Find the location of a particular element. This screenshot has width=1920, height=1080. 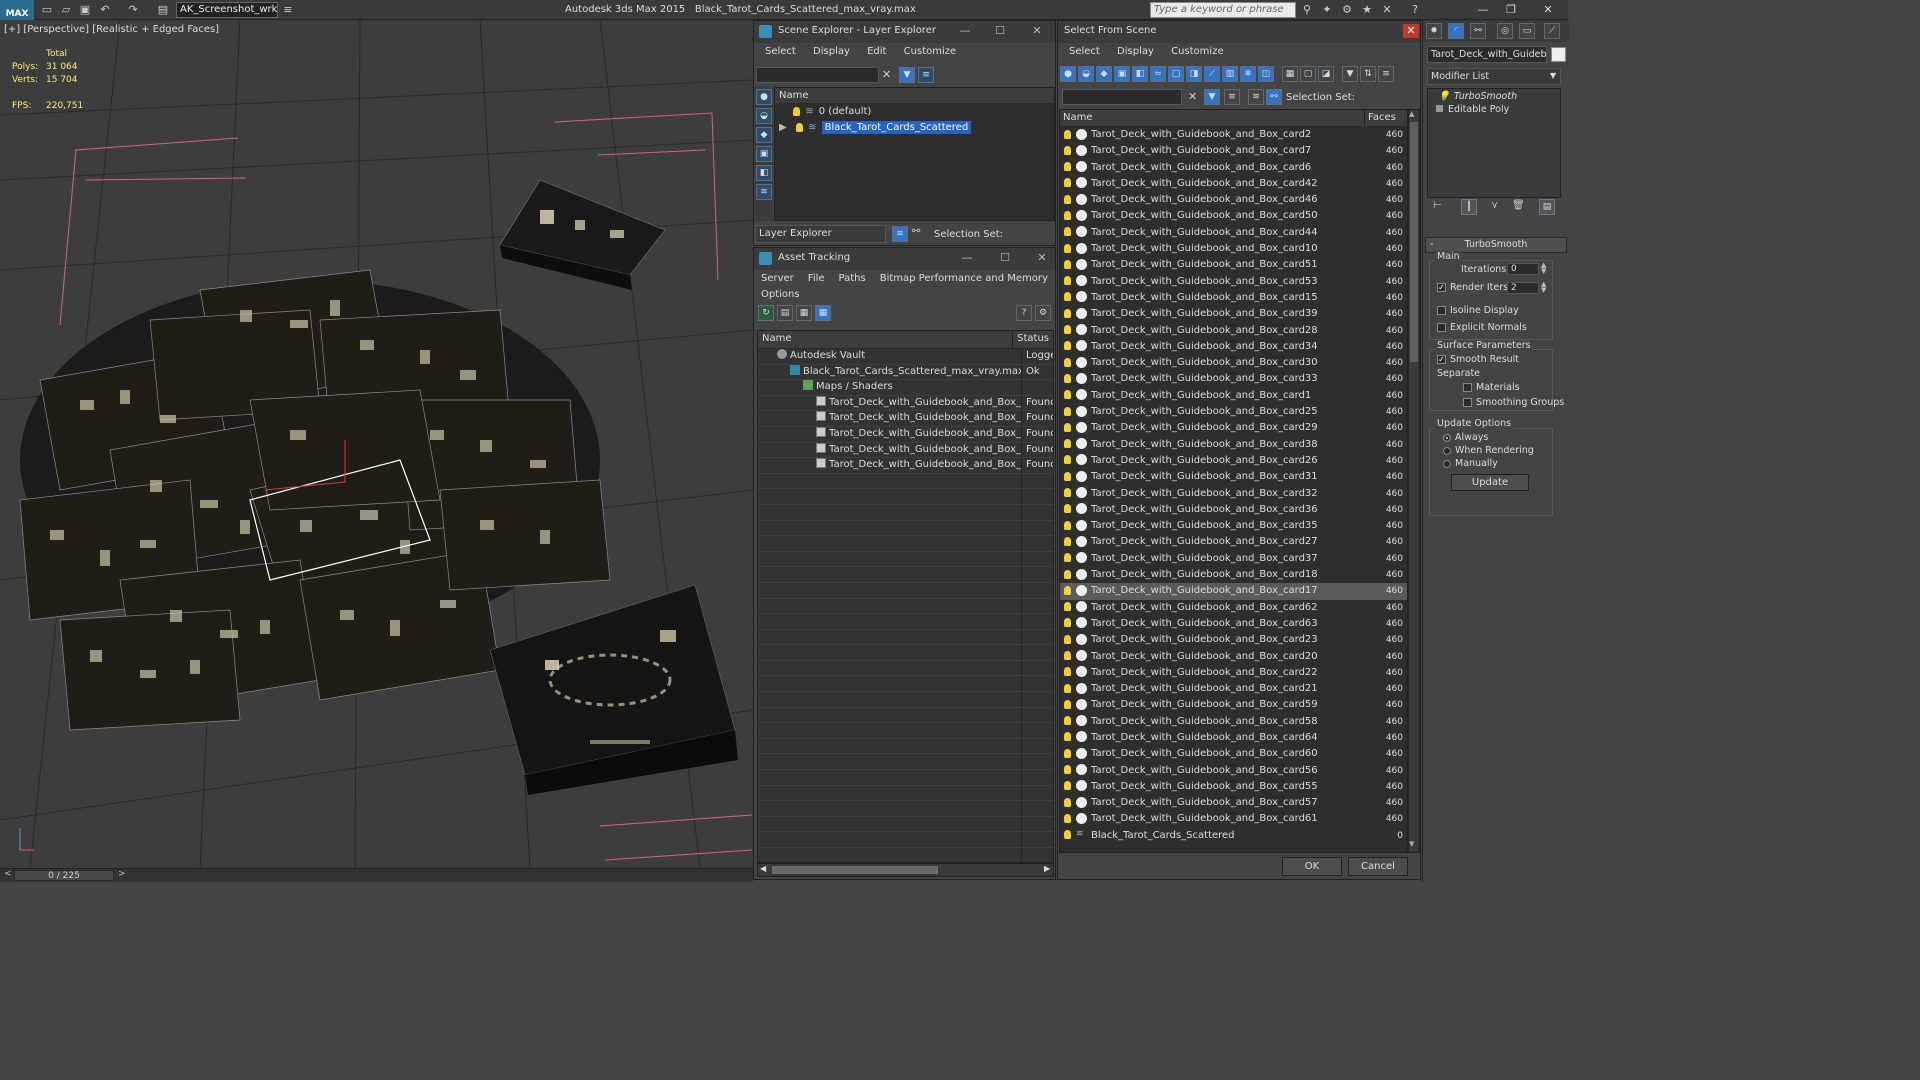

explicit-normals-checkbox is located at coordinates (1441, 327).